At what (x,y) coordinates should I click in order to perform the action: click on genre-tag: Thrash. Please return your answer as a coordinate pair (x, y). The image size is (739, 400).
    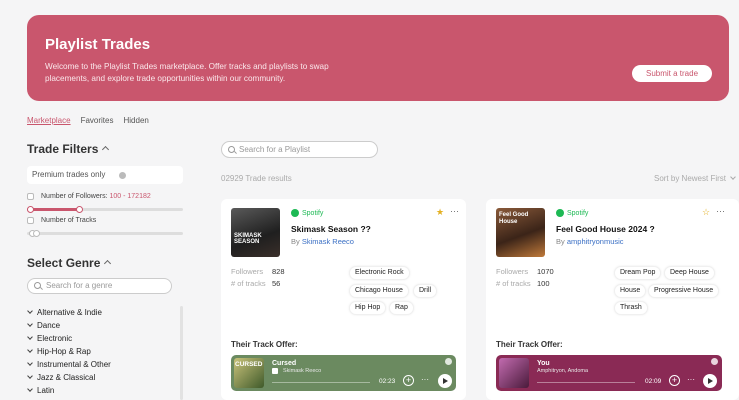
    Looking at the image, I should click on (631, 308).